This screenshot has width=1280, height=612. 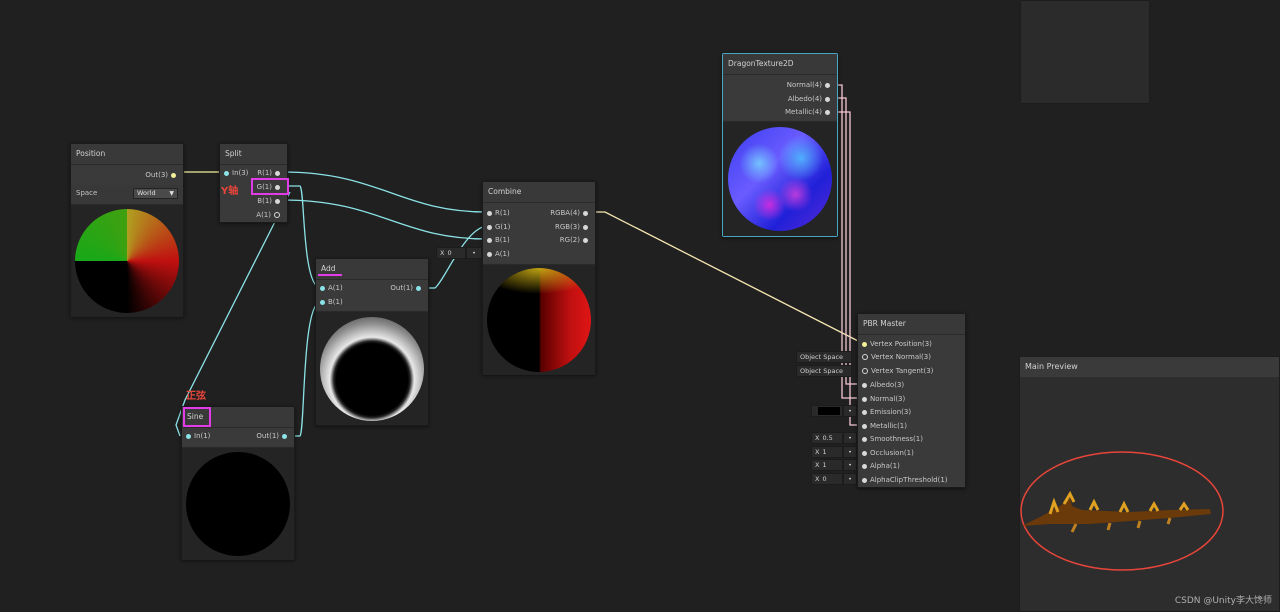 What do you see at coordinates (253, 154) in the screenshot?
I see `split-node-title: Split` at bounding box center [253, 154].